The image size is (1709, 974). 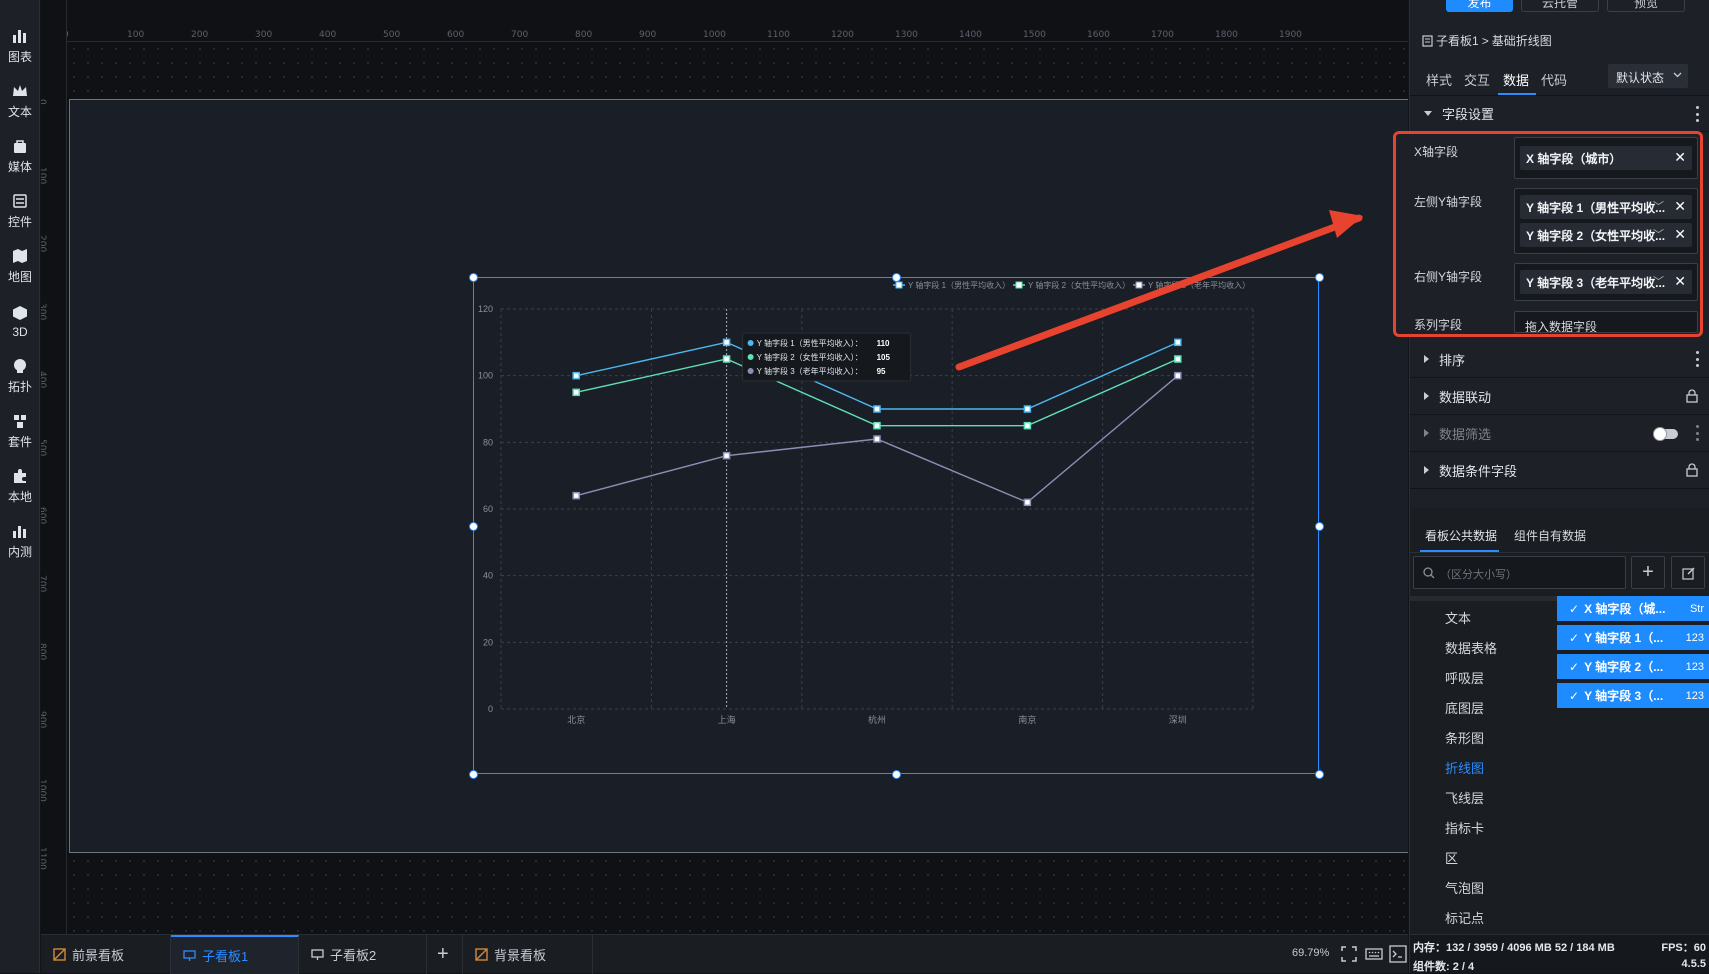 I want to click on check-icon: ✓, so click(x=1574, y=637).